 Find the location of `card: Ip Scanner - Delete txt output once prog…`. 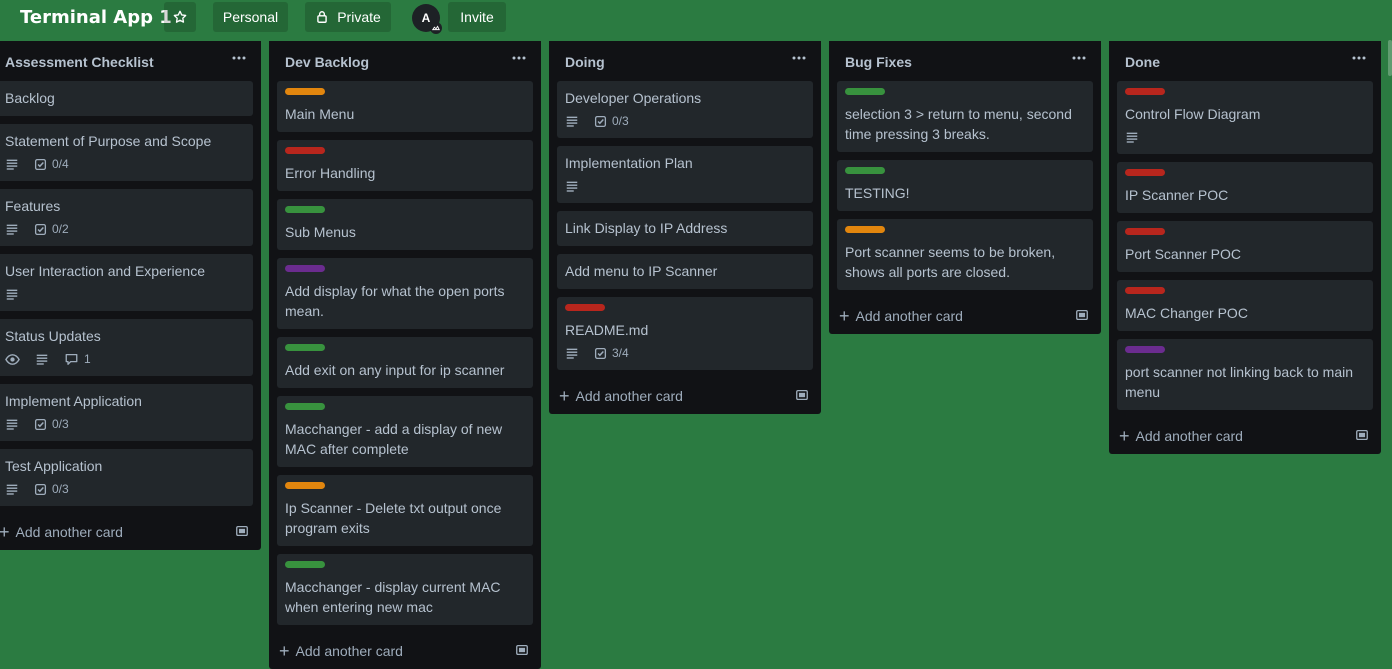

card: Ip Scanner - Delete txt output once prog… is located at coordinates (405, 510).